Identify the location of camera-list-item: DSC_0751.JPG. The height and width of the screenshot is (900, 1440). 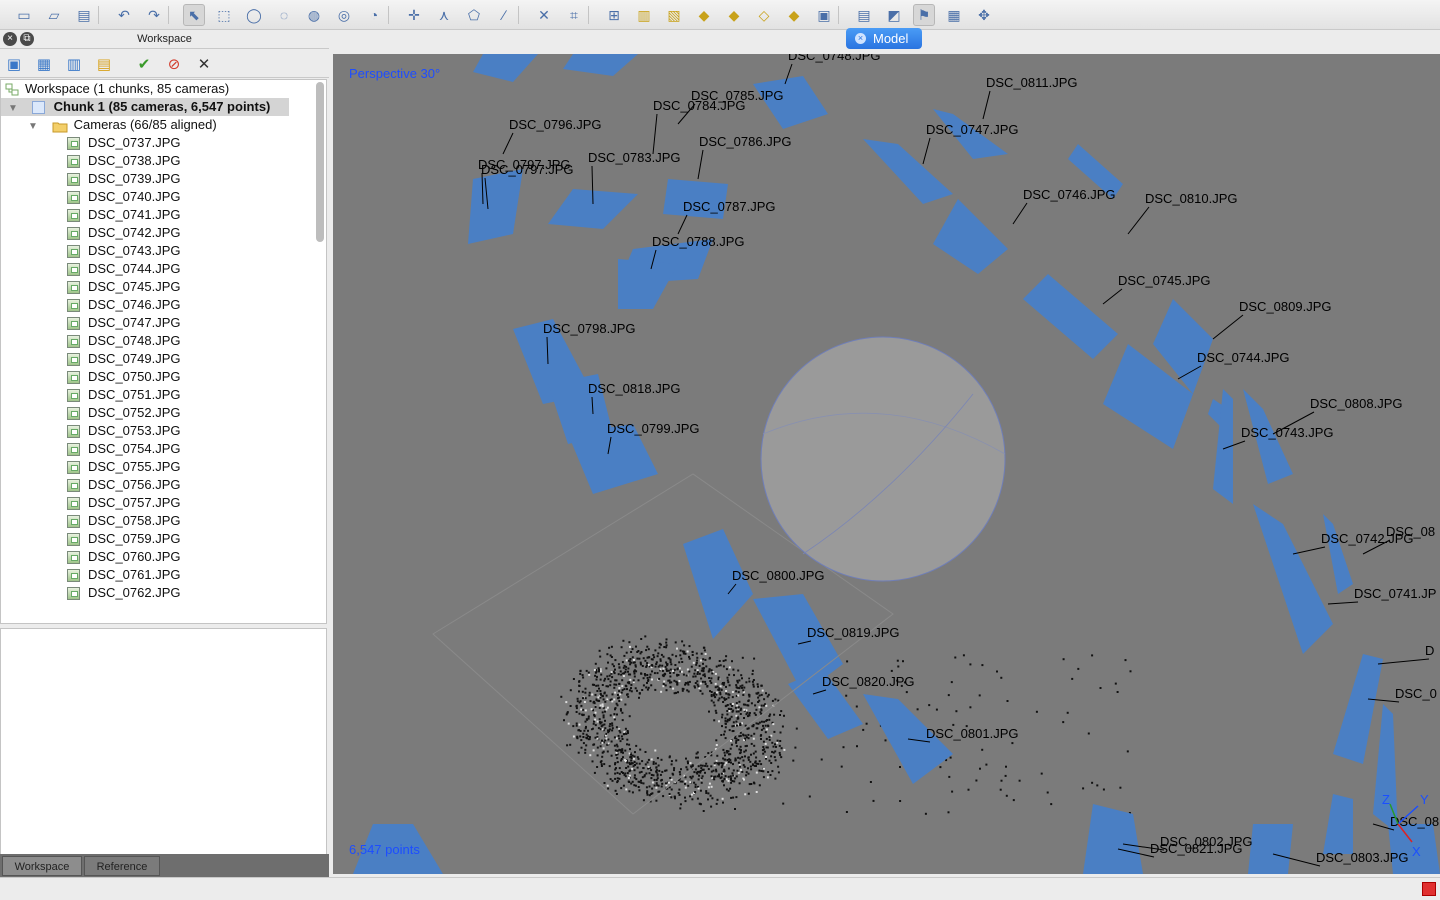
(124, 395).